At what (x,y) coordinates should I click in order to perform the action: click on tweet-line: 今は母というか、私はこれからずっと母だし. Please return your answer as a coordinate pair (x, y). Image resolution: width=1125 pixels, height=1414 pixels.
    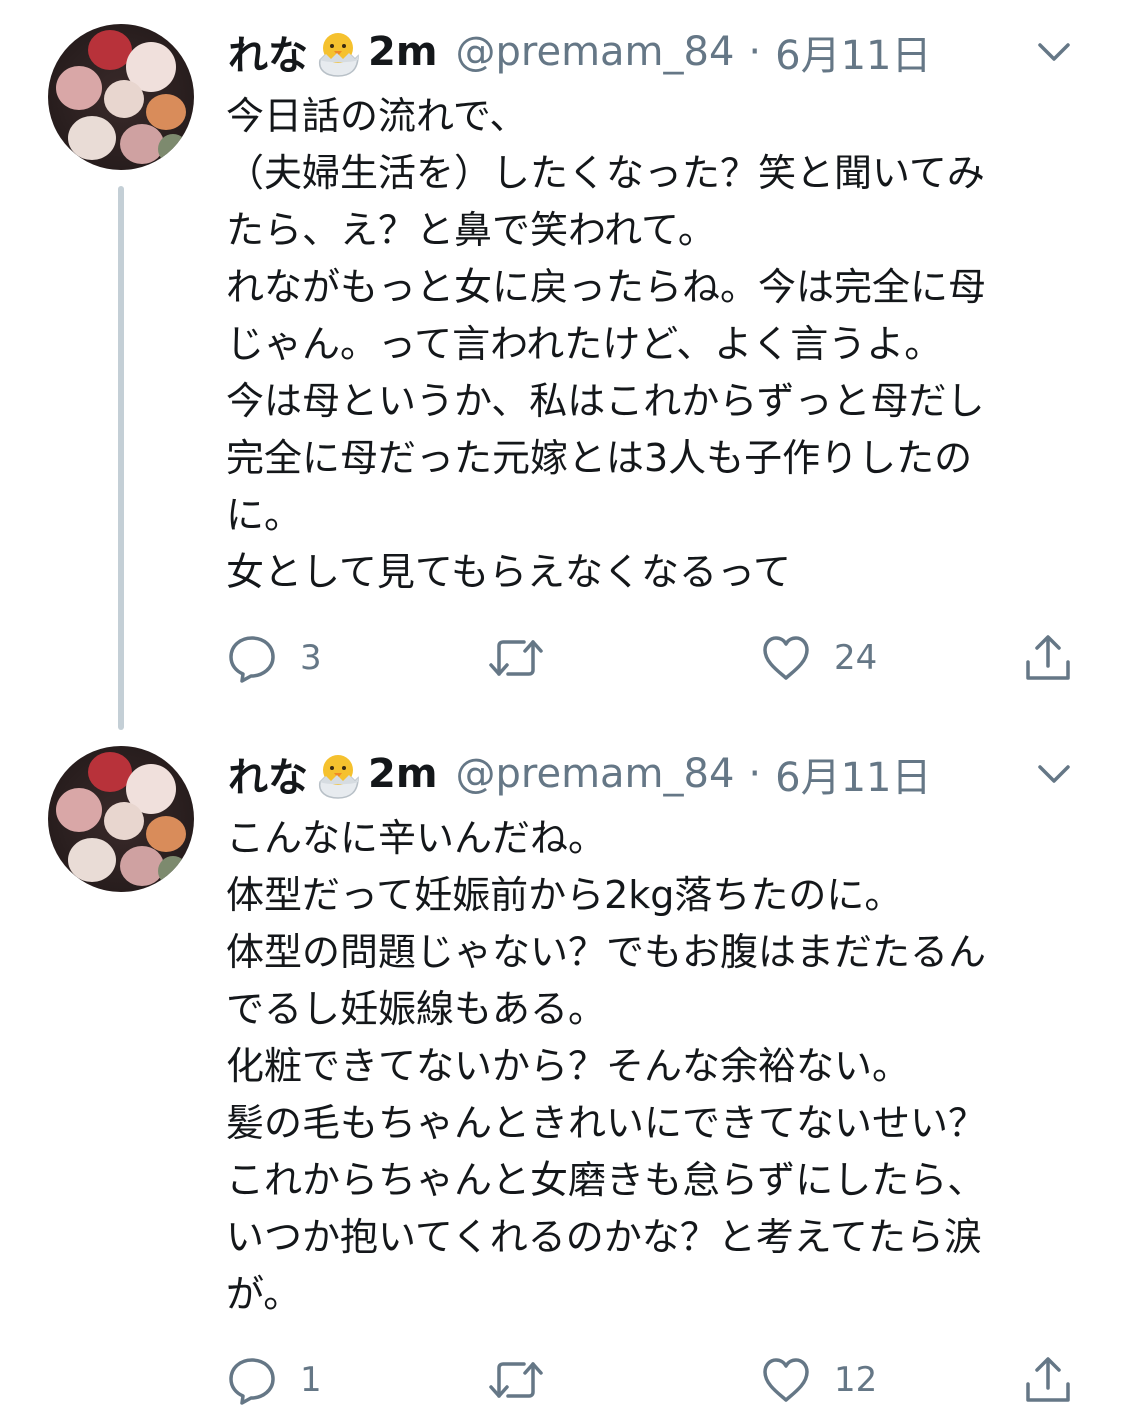
    Looking at the image, I should click on (605, 401).